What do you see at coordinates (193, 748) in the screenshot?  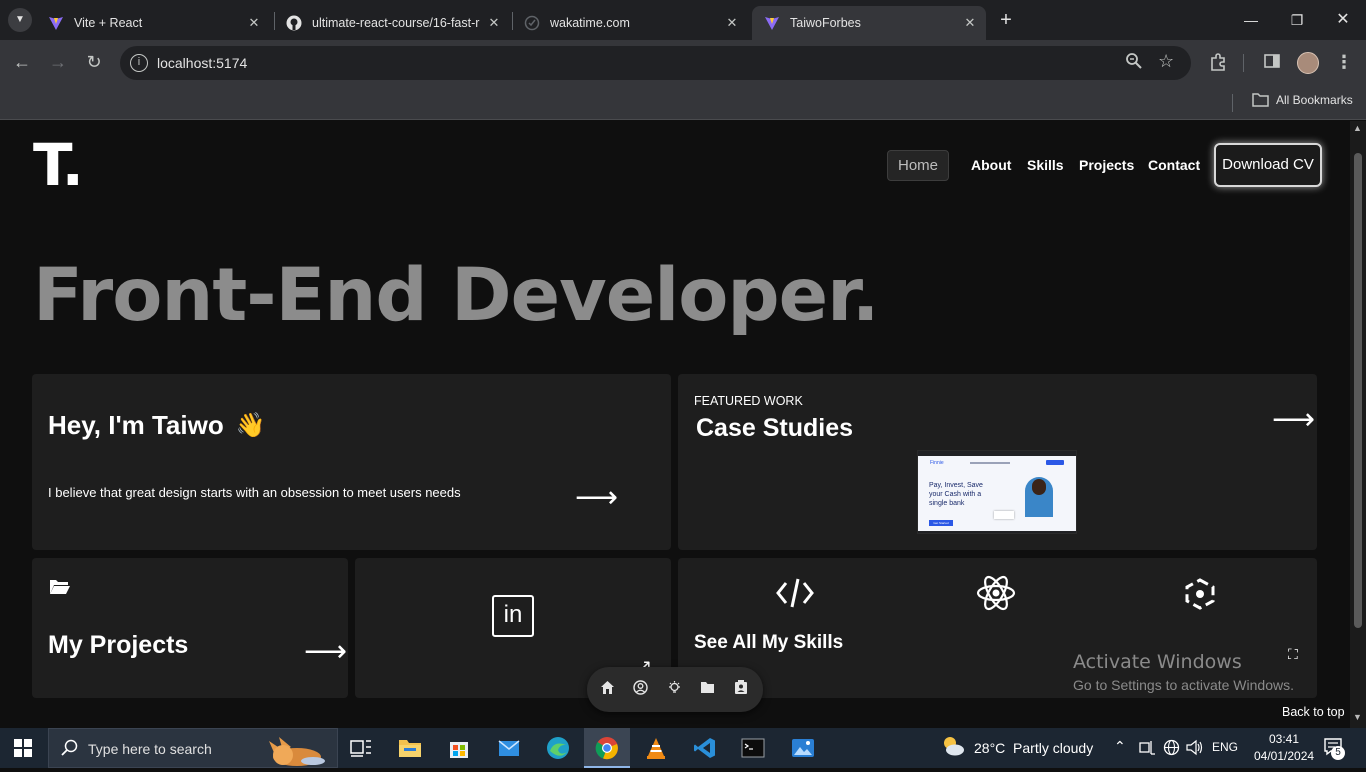 I see `taskbar-search-box: Type here to search` at bounding box center [193, 748].